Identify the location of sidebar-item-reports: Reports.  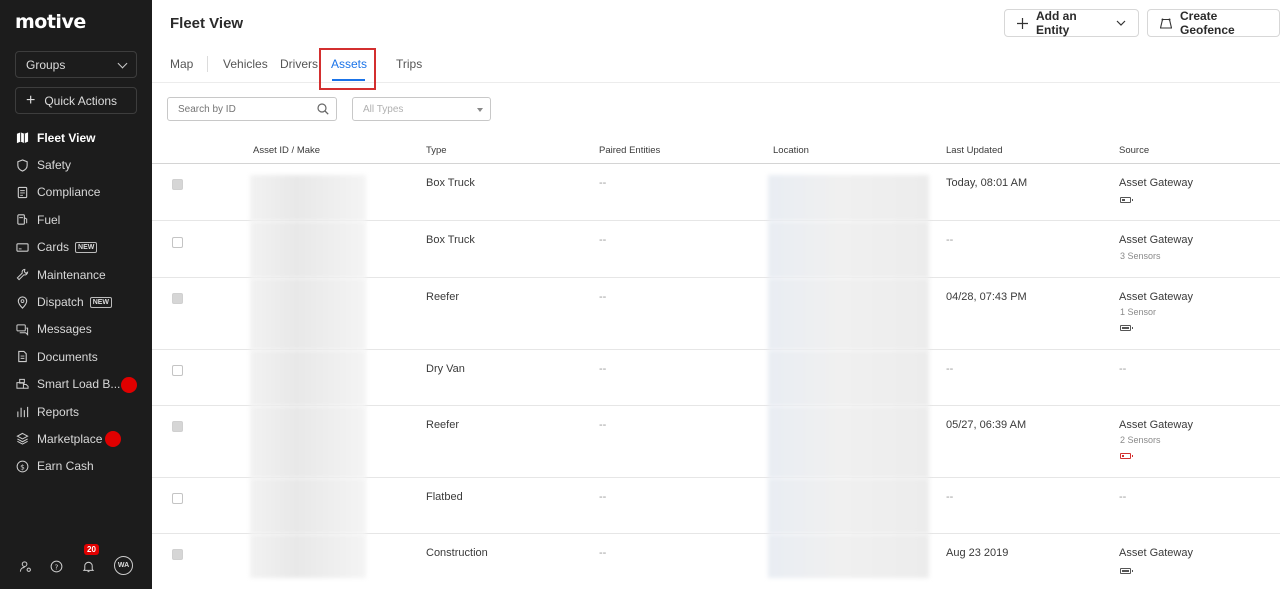
(76, 411).